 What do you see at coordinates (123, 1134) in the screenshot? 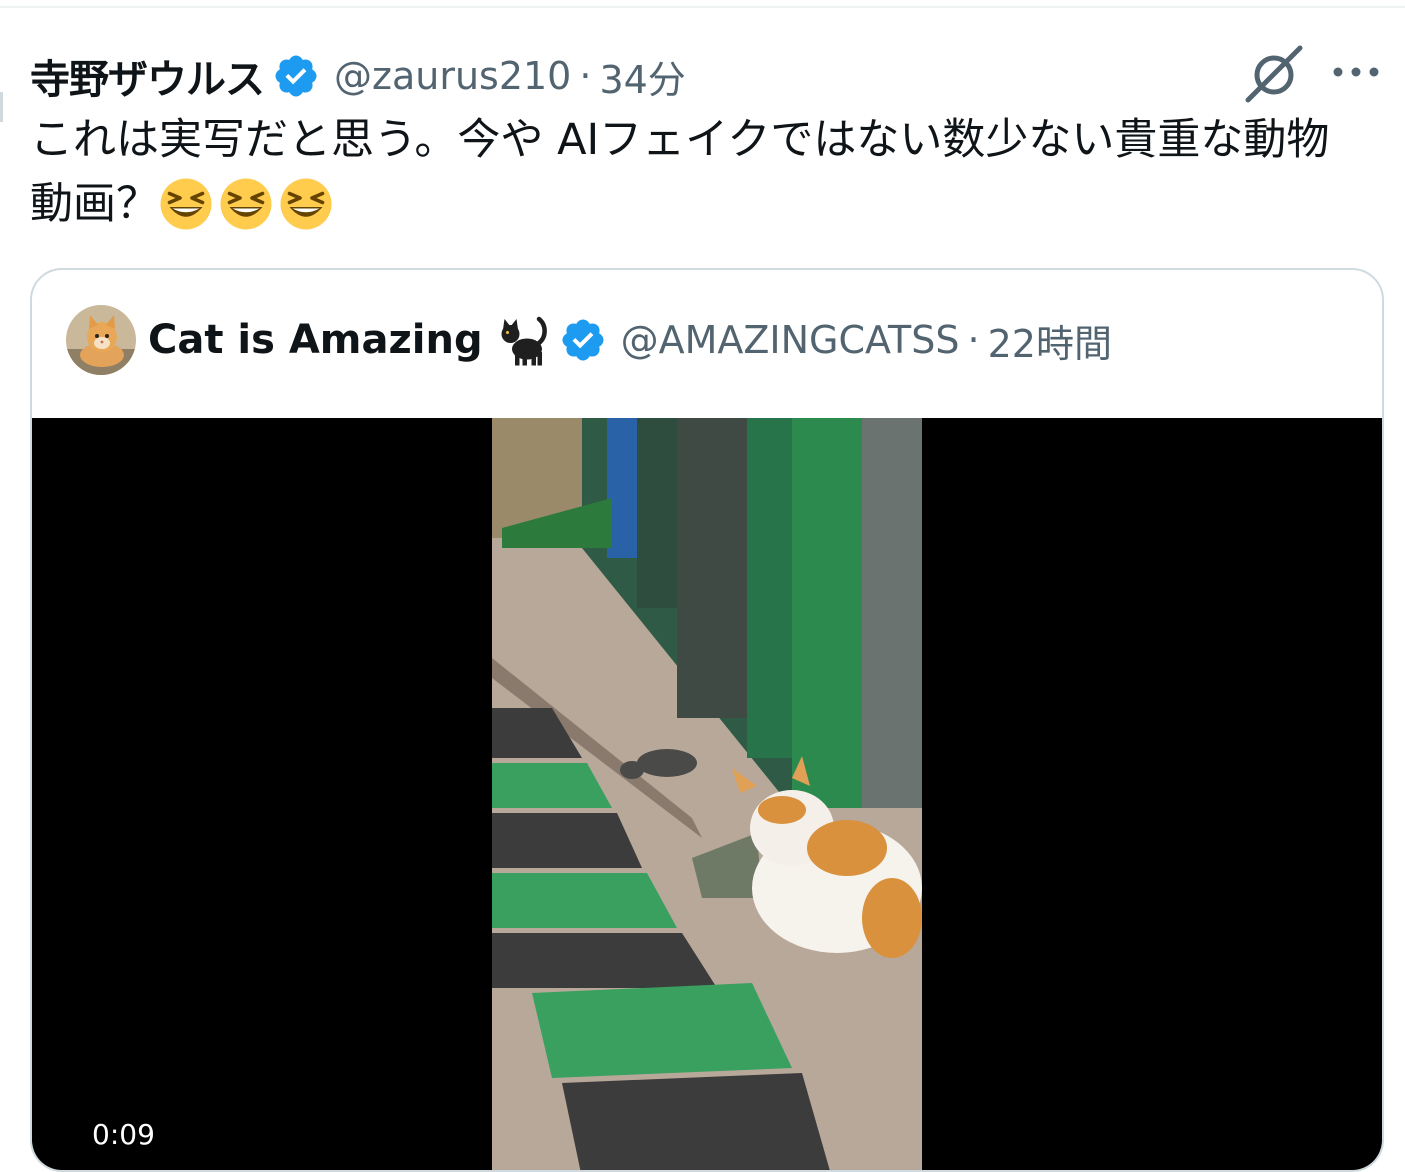
I see `video-timestamp: 0:09` at bounding box center [123, 1134].